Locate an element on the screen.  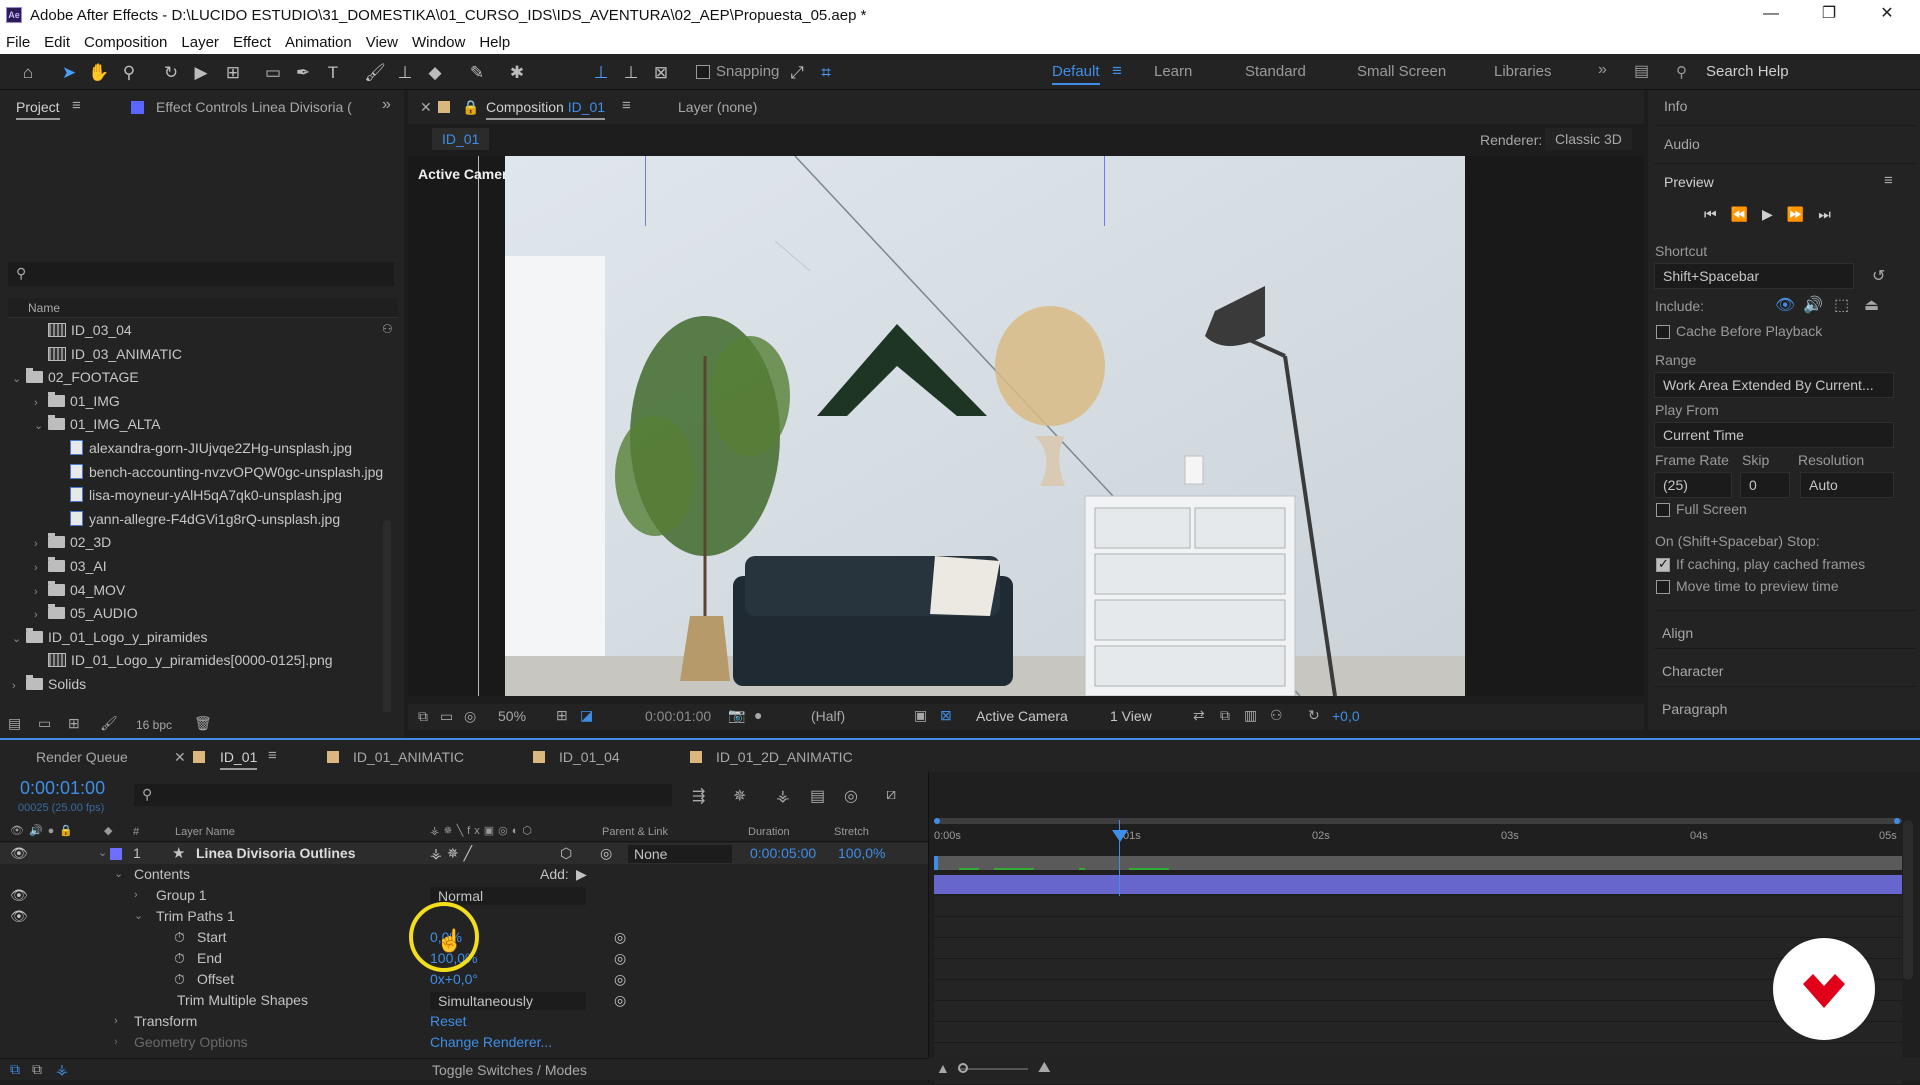
stopwatch-icon: ⏱ is located at coordinates (179, 937).